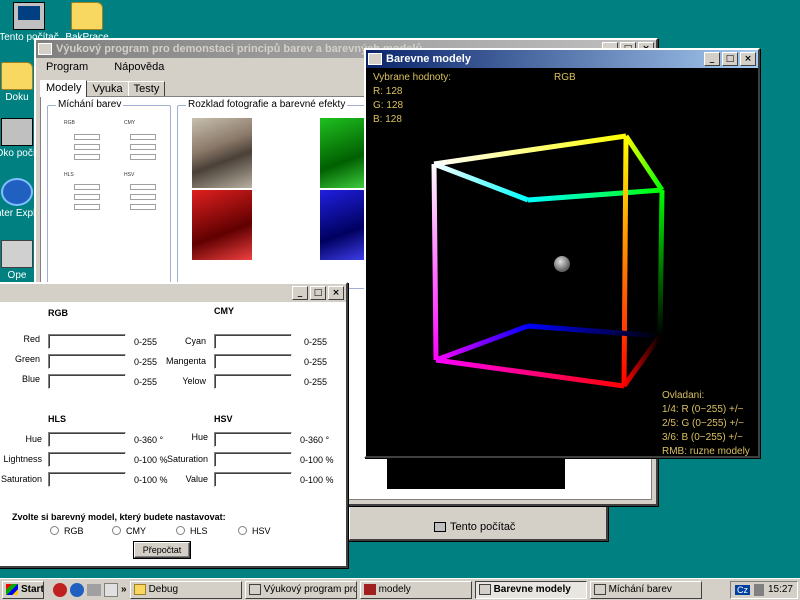 This screenshot has height=600, width=800. What do you see at coordinates (253, 361) in the screenshot?
I see `magenta-input` at bounding box center [253, 361].